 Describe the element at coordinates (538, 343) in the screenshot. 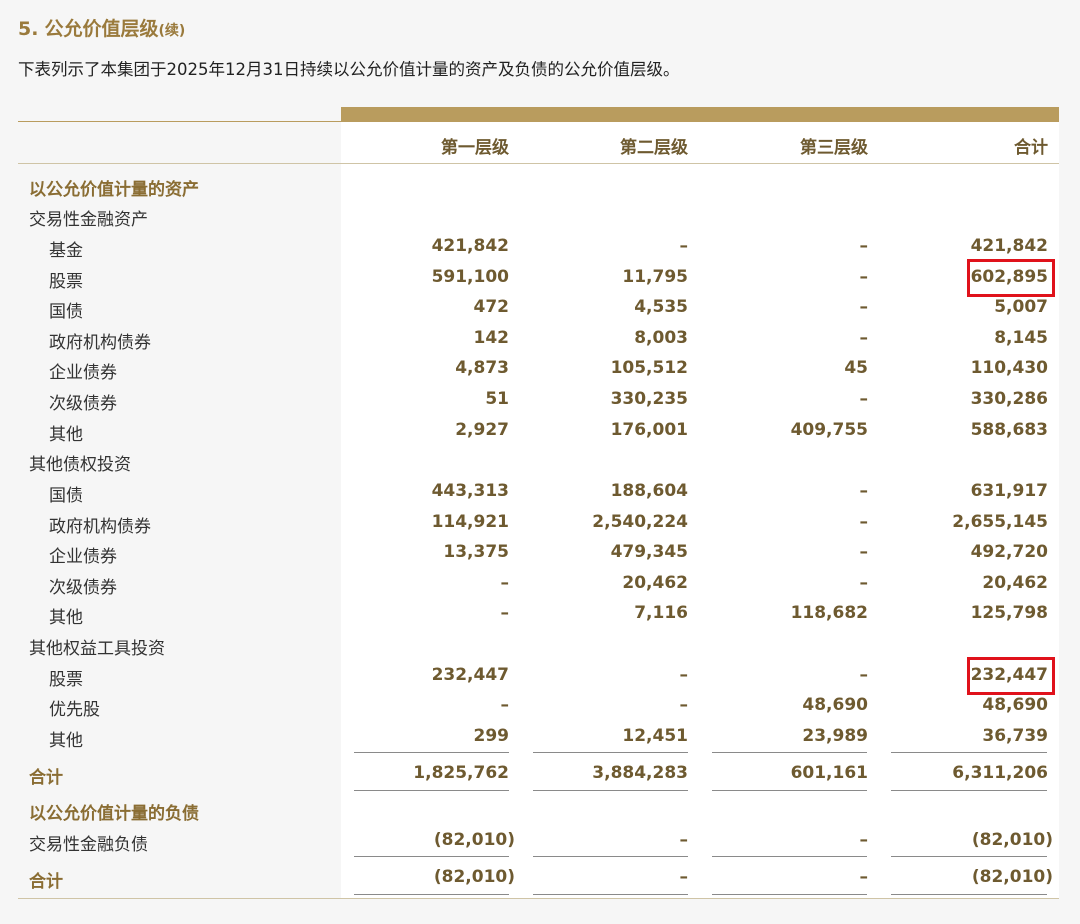

I see `table-row: 政府机构债券 142 8,003 – 8,145` at that location.